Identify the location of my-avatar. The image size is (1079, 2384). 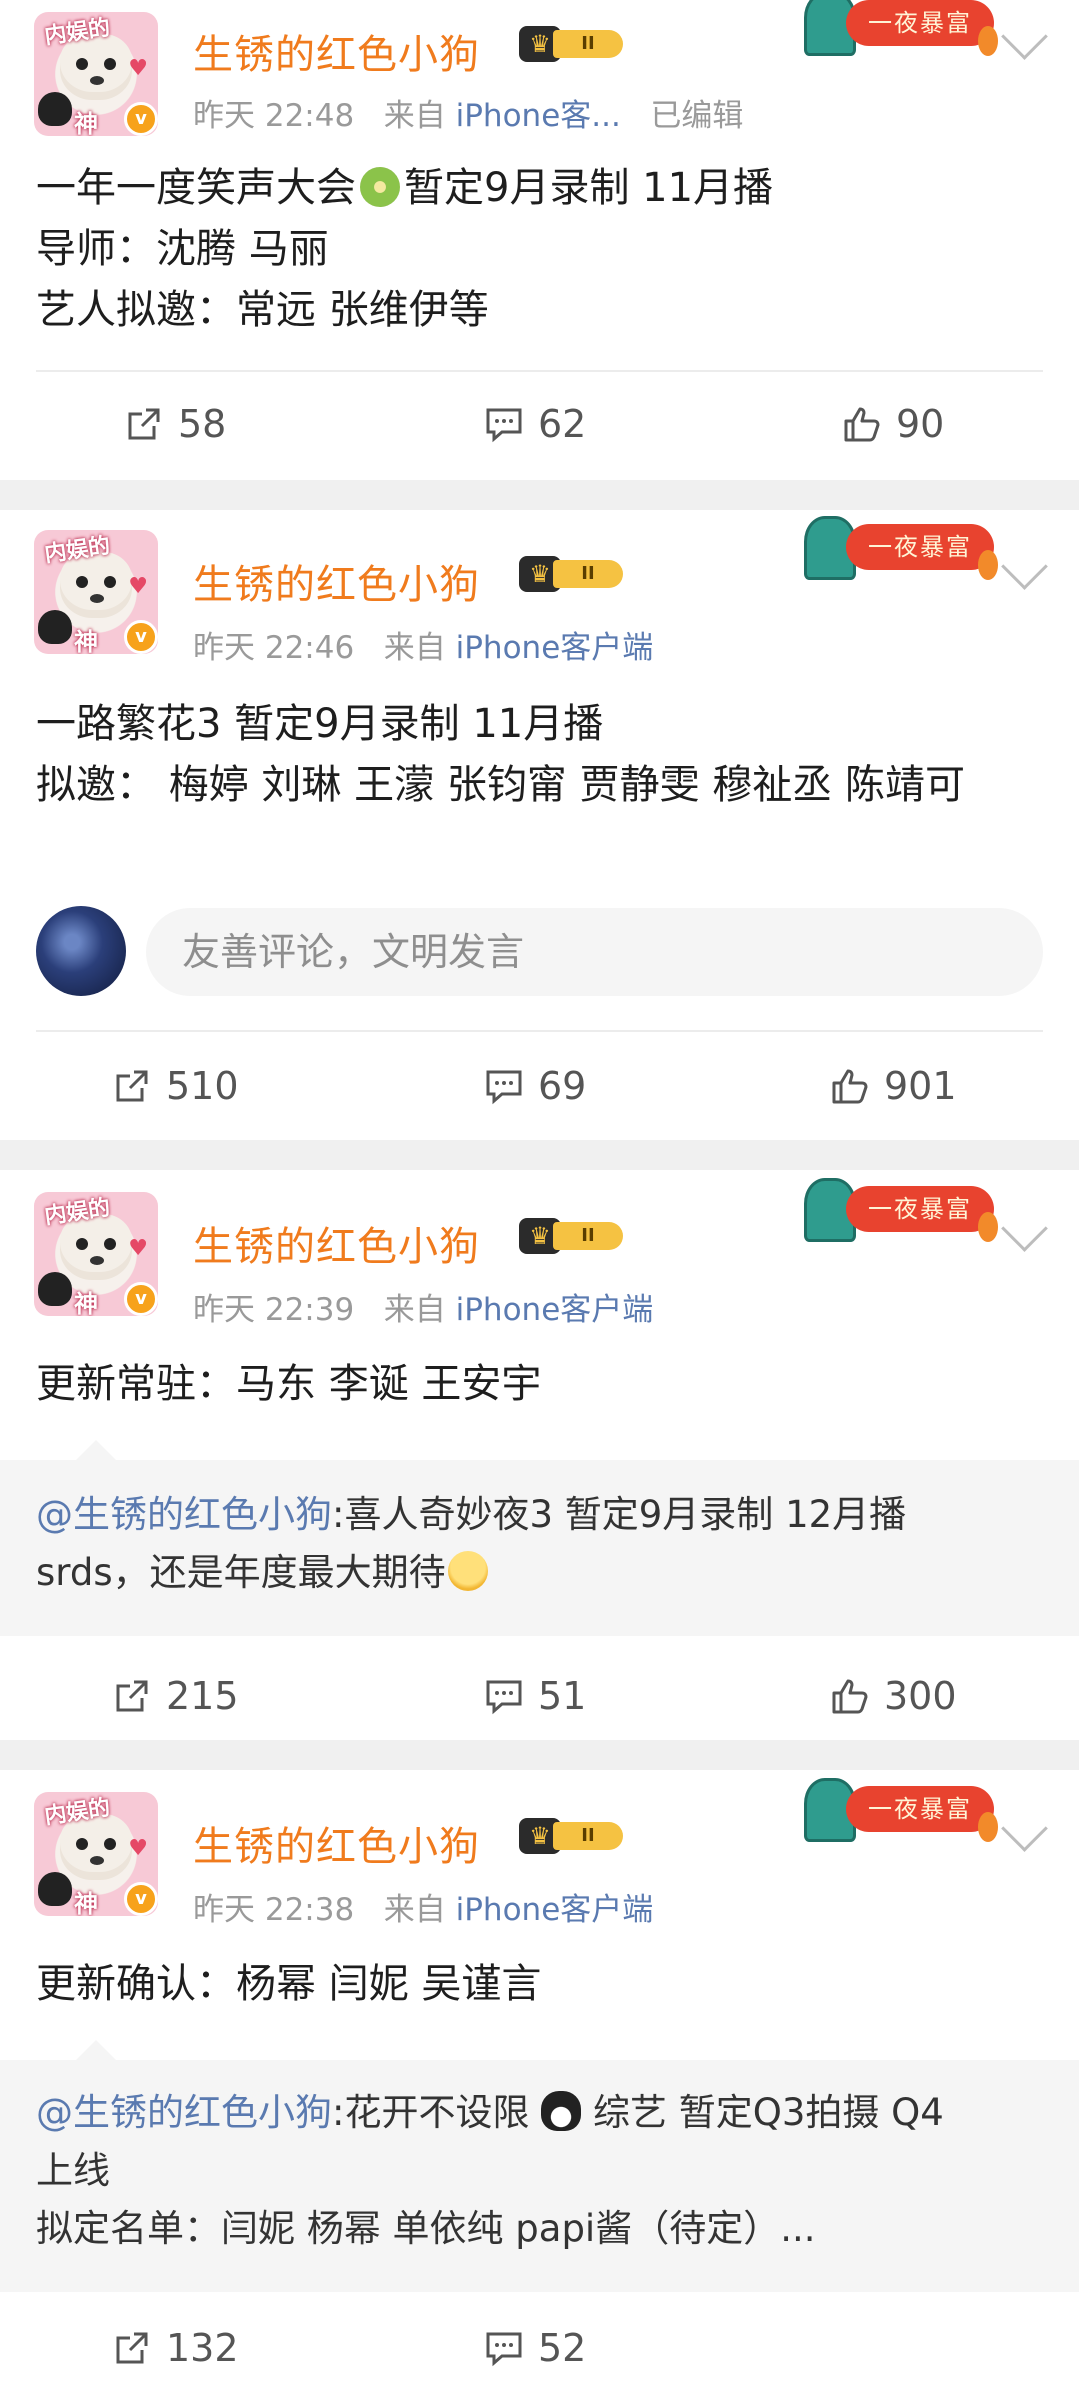
(81, 951).